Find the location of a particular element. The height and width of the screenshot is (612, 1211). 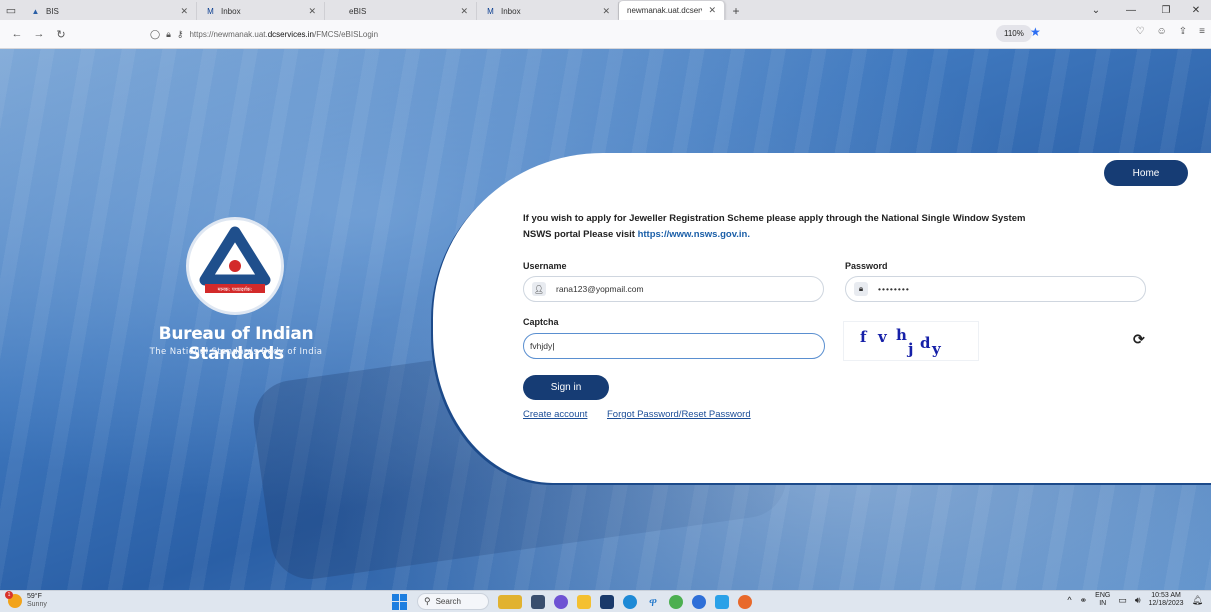

volume-icon: 🔊︎ is located at coordinates (1138, 600).